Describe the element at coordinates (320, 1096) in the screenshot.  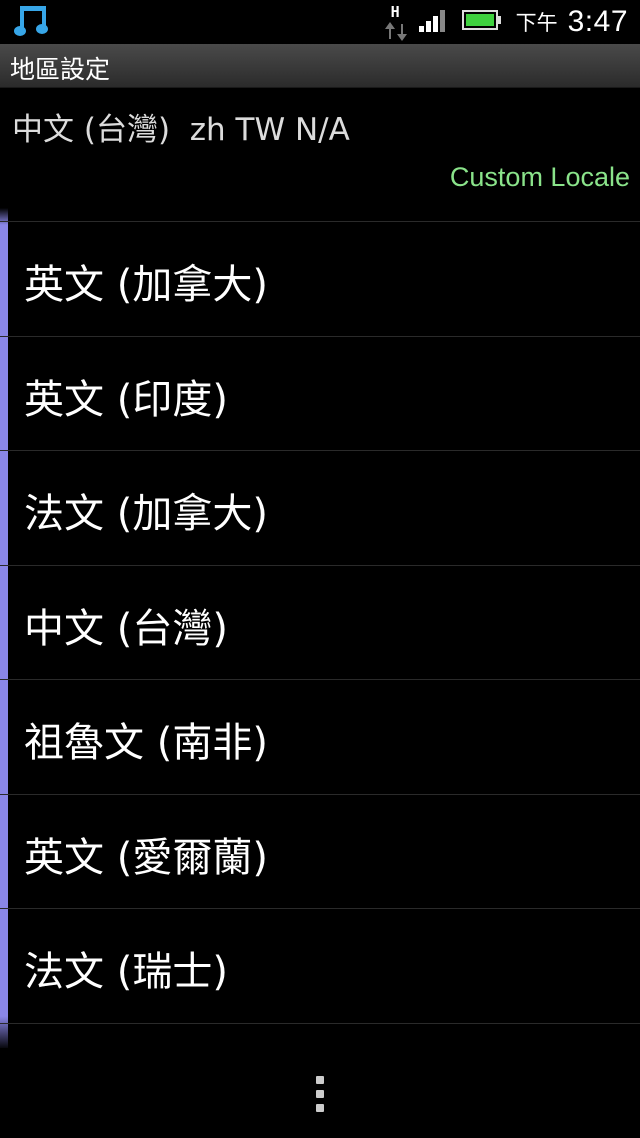
I see `overflow-menu-icon` at that location.